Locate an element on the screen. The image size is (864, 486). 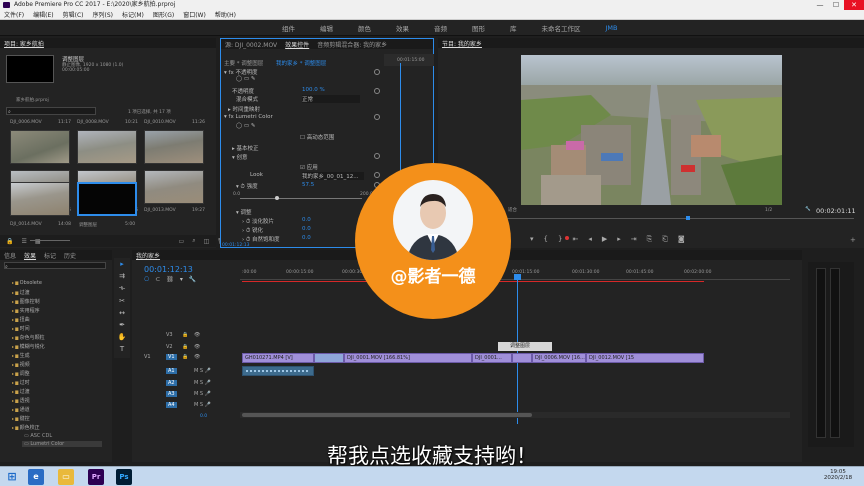
nest-icon: ⎔ is located at coordinates (149, 279).